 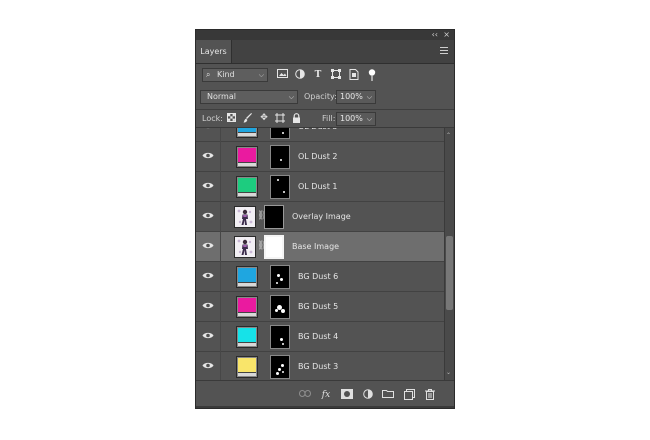 I want to click on layer-name: Overlay Image, so click(x=321, y=217).